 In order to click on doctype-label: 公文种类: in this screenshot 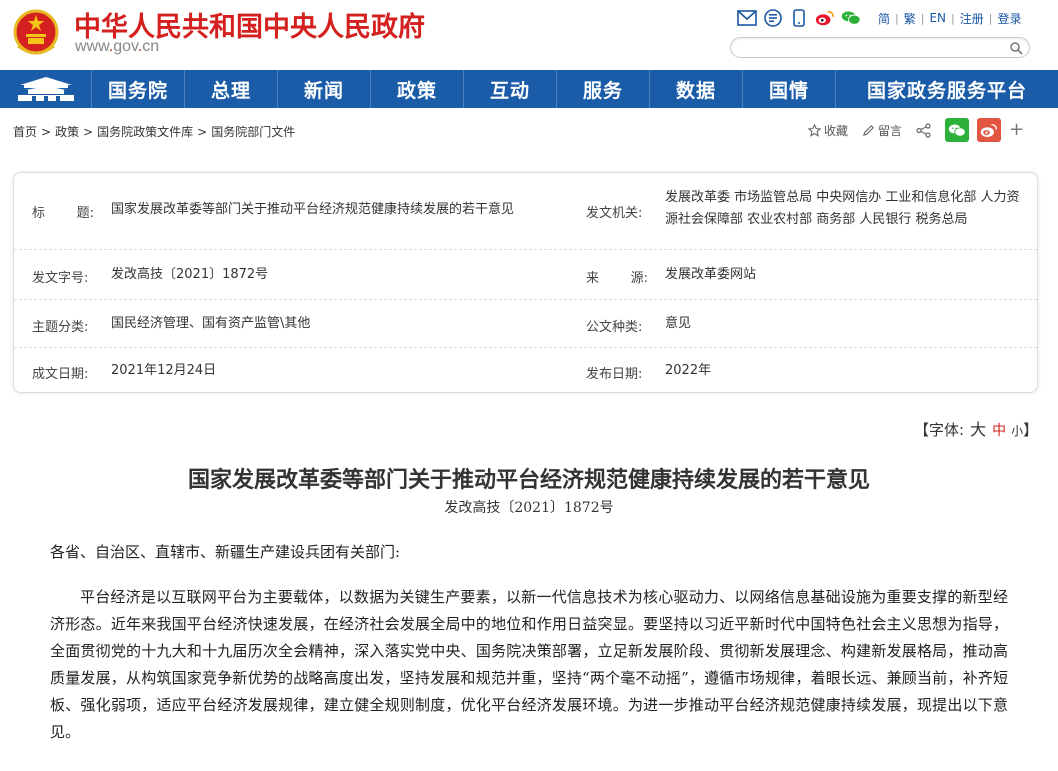, I will do `click(614, 327)`.